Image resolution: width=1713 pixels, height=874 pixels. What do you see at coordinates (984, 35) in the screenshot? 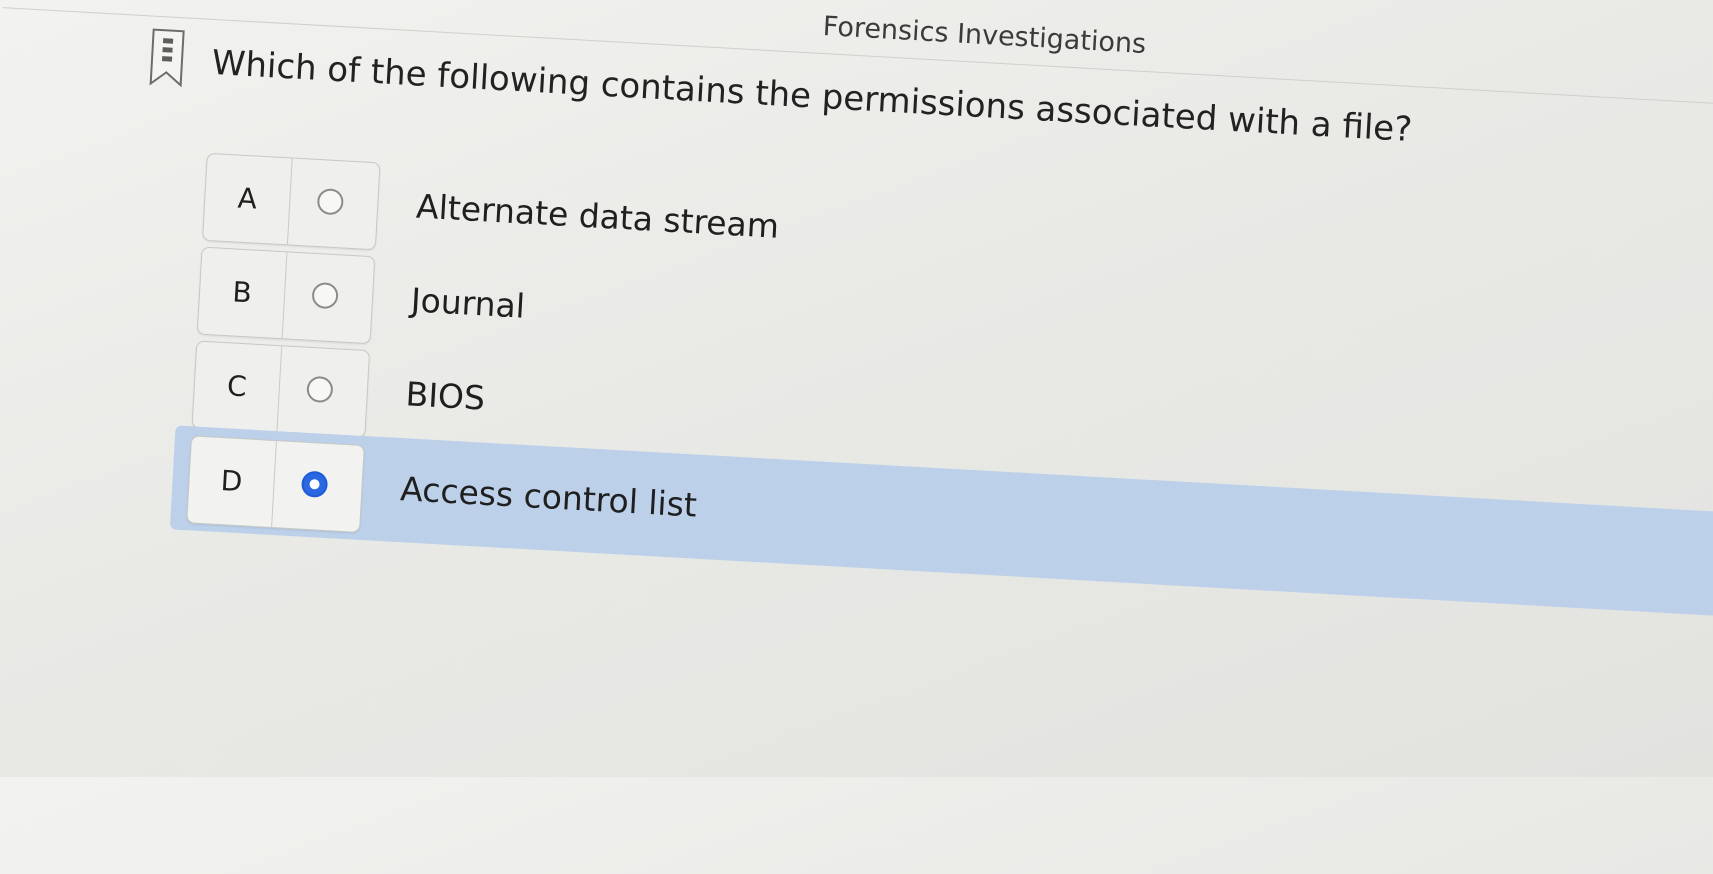
I see `course-title: Forensics Investigations` at bounding box center [984, 35].